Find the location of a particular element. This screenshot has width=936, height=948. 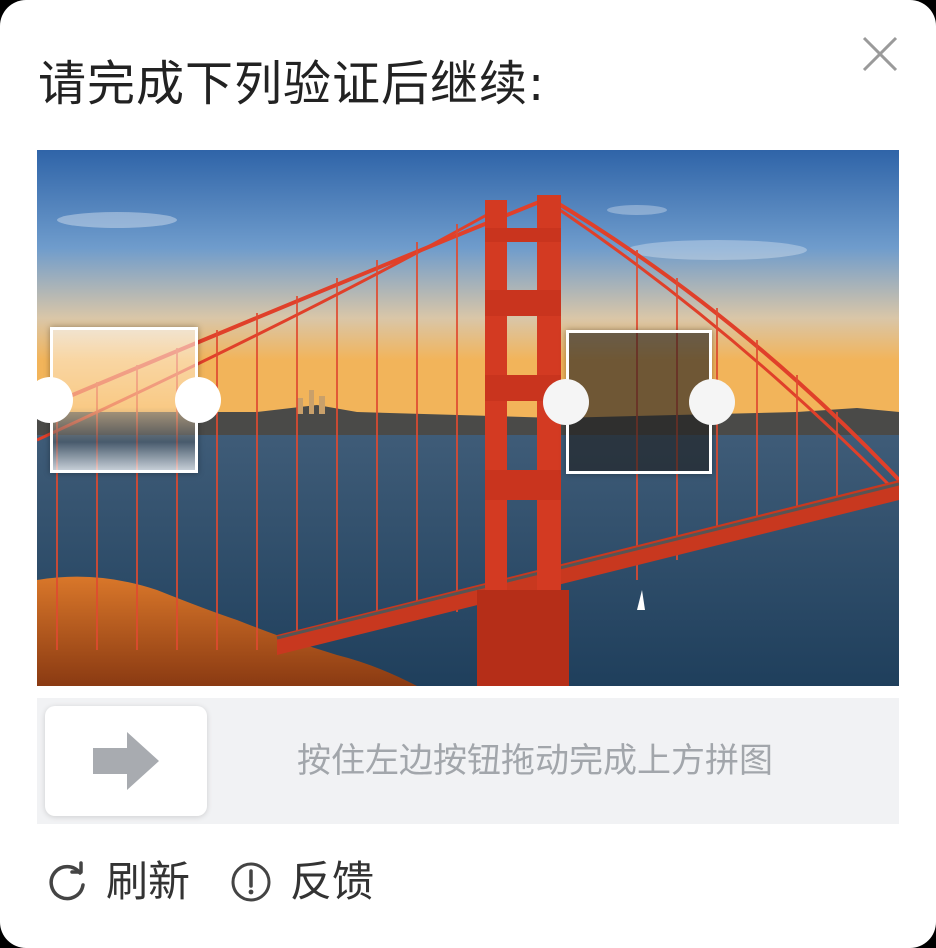

puzzle-slot-notch-right is located at coordinates (712, 402).